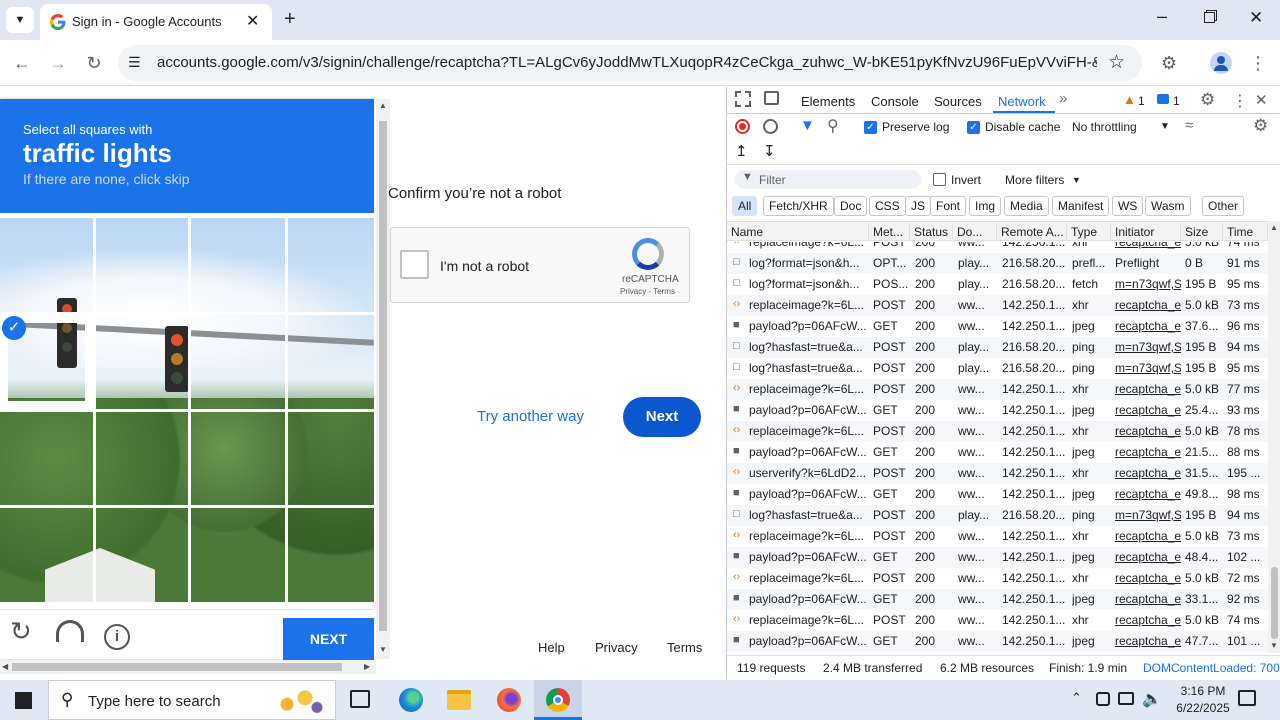 The width and height of the screenshot is (1280, 720). Describe the element at coordinates (807, 125) in the screenshot. I see `filter-funnel-icon: ▼` at that location.